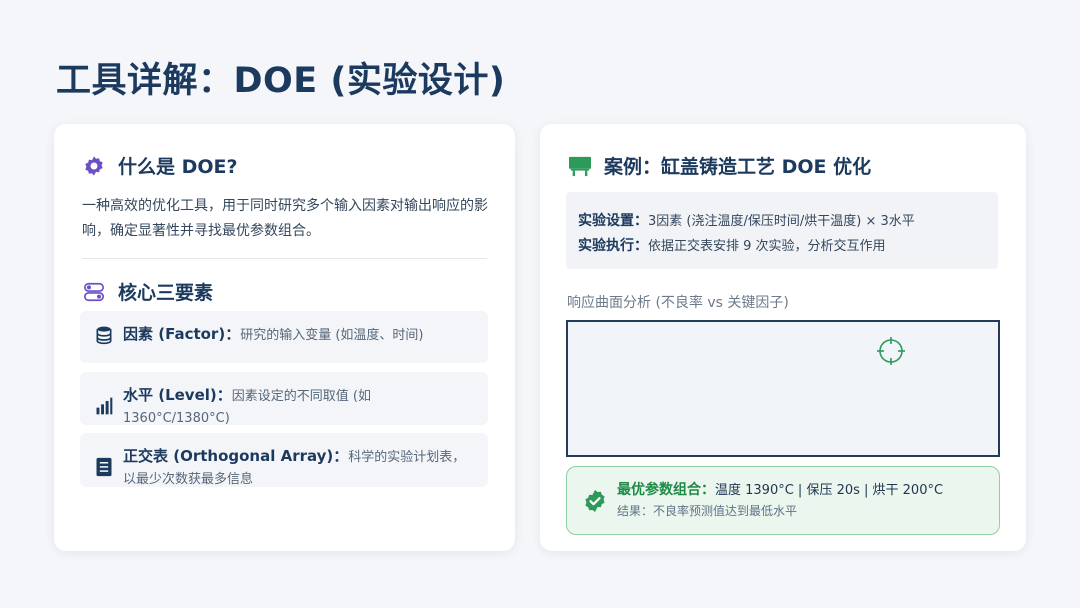  What do you see at coordinates (94, 292) in the screenshot?
I see `toggle-icon` at bounding box center [94, 292].